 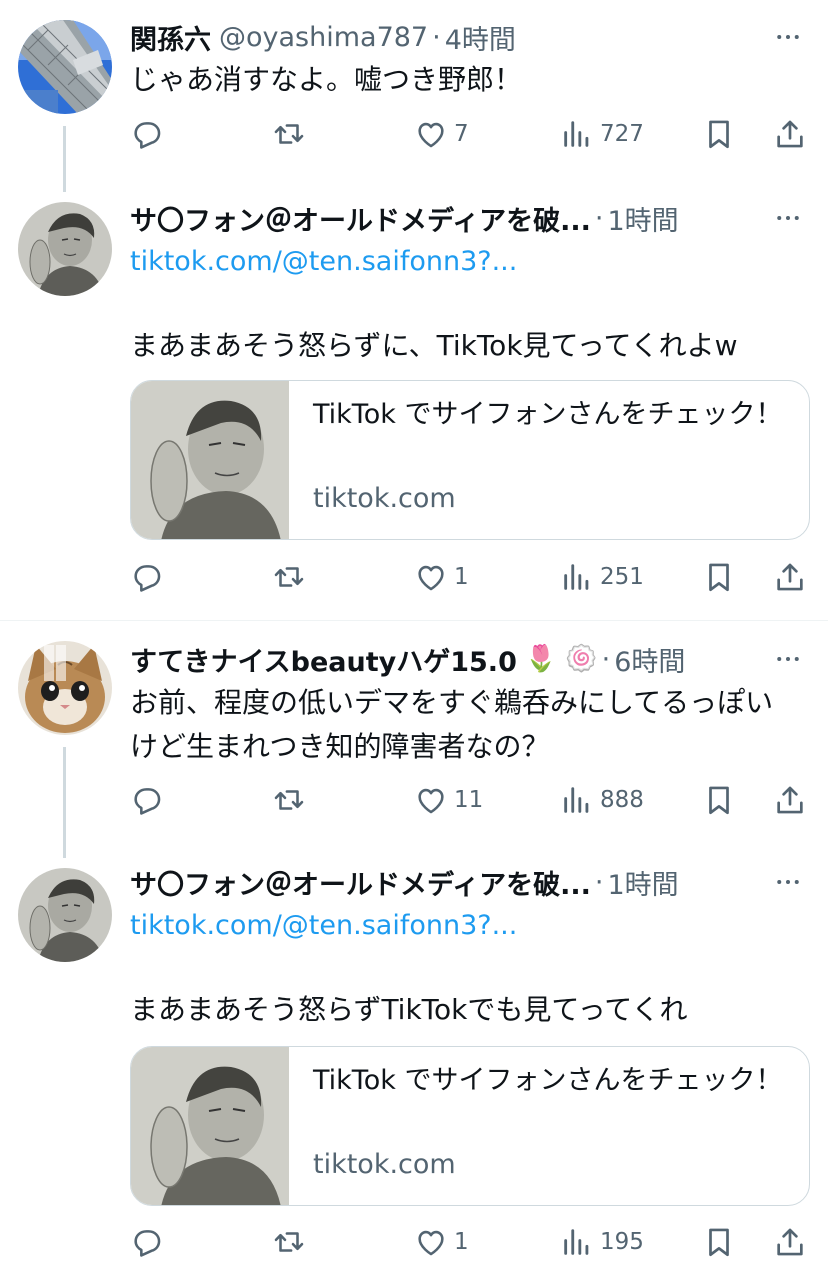 I want to click on like-button: 11, so click(x=448, y=800).